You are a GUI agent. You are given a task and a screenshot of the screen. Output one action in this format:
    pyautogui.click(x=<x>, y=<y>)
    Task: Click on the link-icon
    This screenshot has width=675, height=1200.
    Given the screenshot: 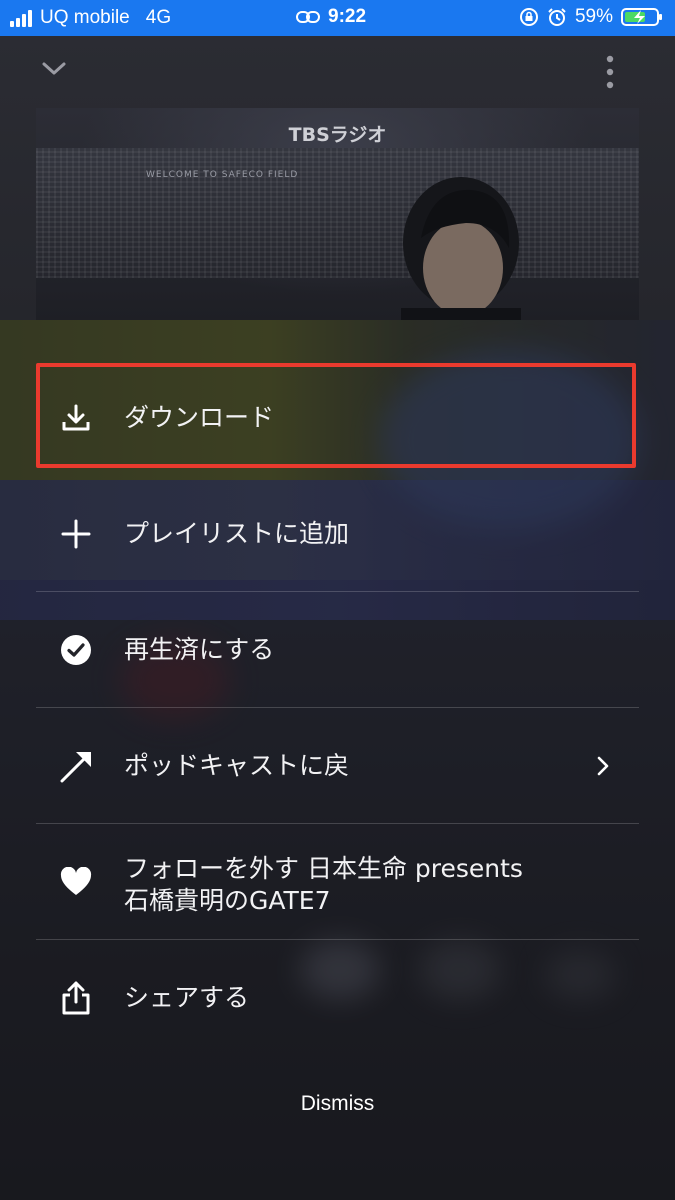 What is the action you would take?
    pyautogui.click(x=308, y=17)
    